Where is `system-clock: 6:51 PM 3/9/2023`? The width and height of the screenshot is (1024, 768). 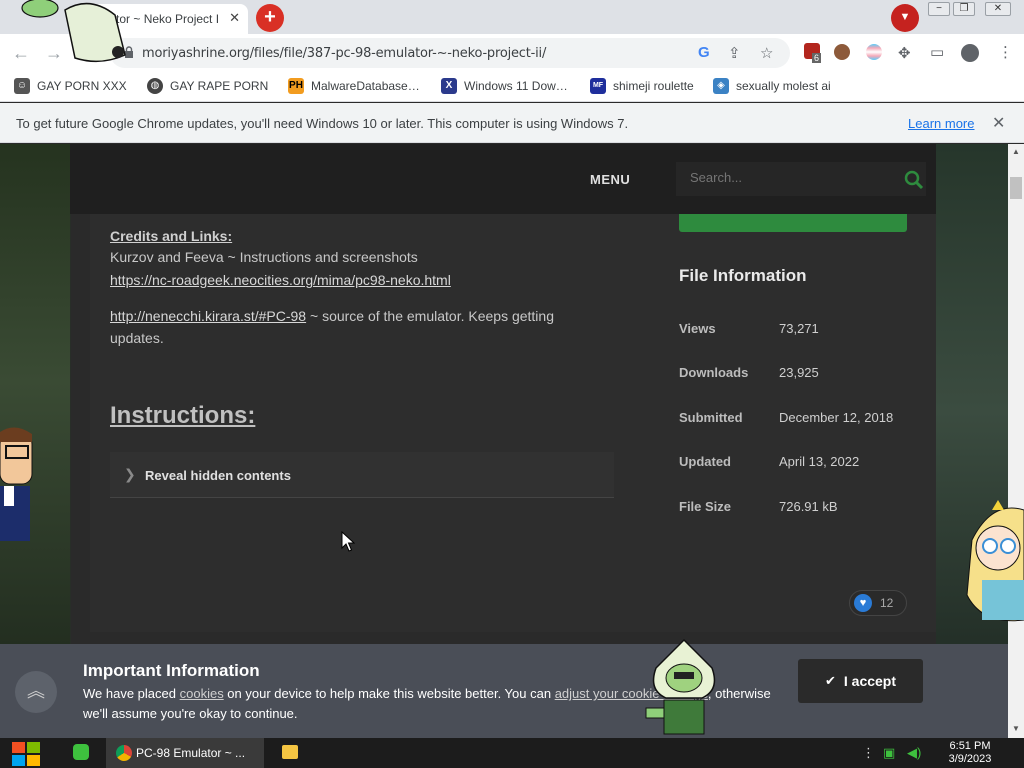
system-clock: 6:51 PM 3/9/2023 is located at coordinates (970, 753).